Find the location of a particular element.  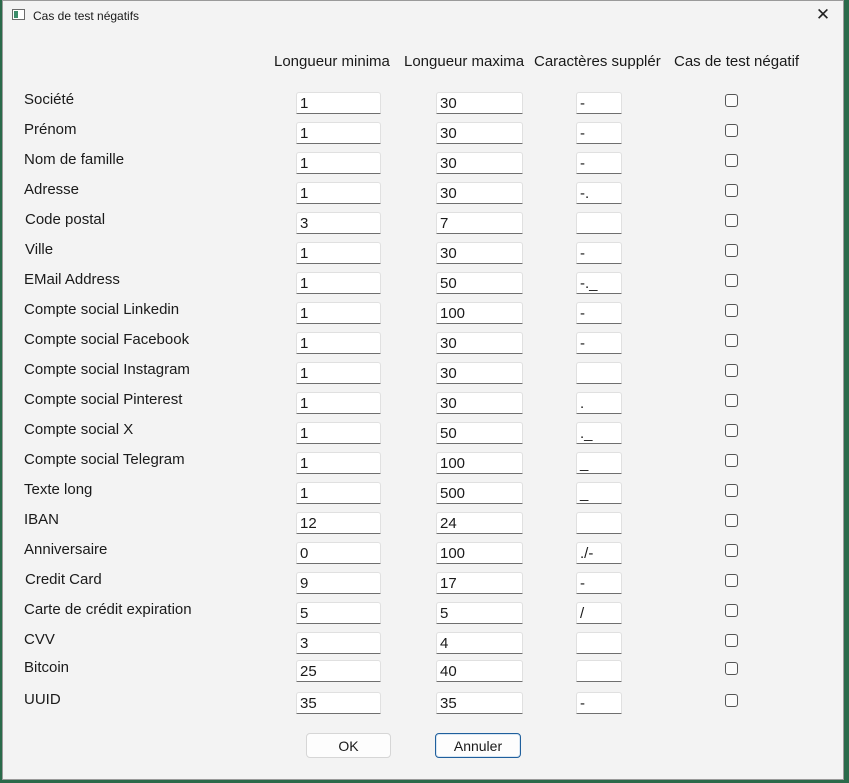

extra-chars-input: ./- is located at coordinates (599, 553).